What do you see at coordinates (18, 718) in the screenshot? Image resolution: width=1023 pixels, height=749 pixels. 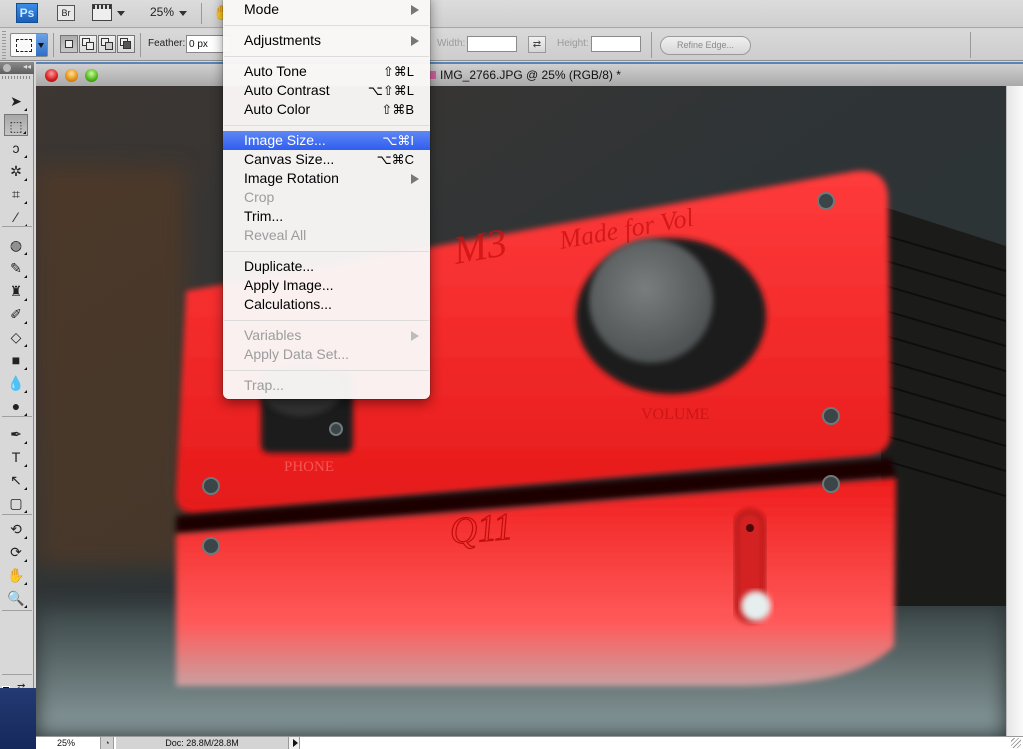 I see `desktop-background` at bounding box center [18, 718].